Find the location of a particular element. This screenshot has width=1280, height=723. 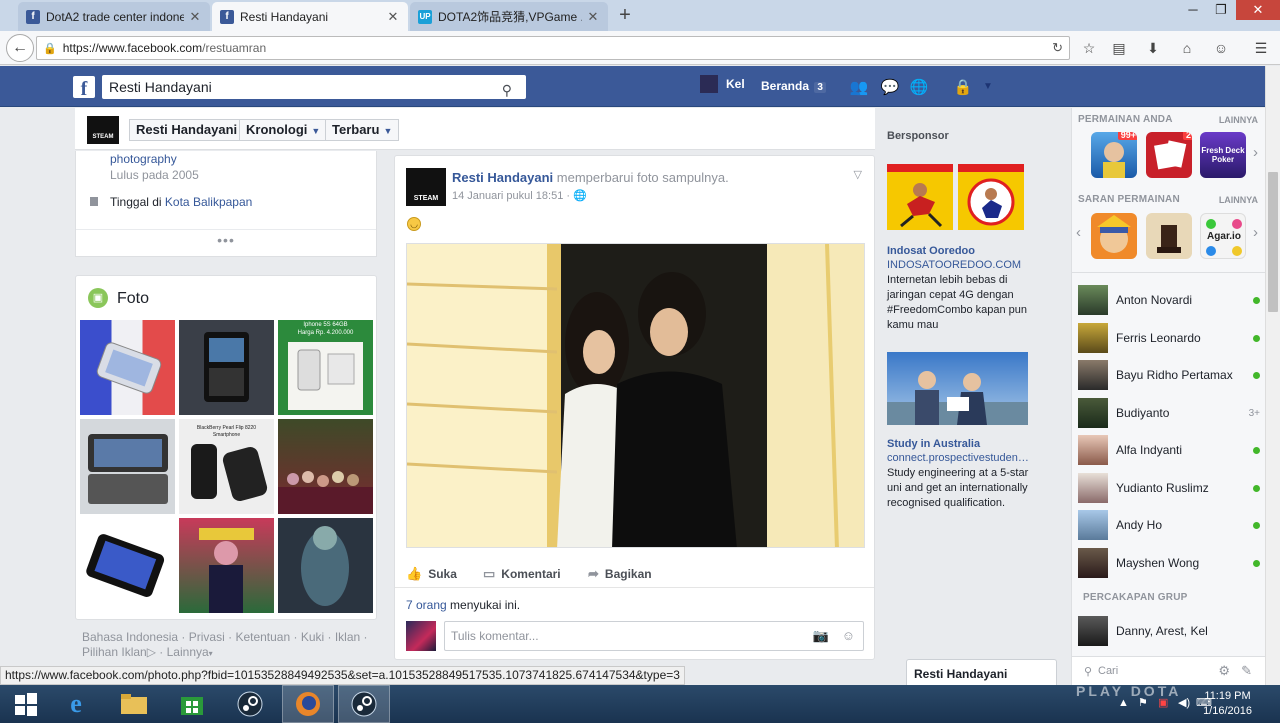

footer-link-ads: Iklan is located at coordinates (347, 637).